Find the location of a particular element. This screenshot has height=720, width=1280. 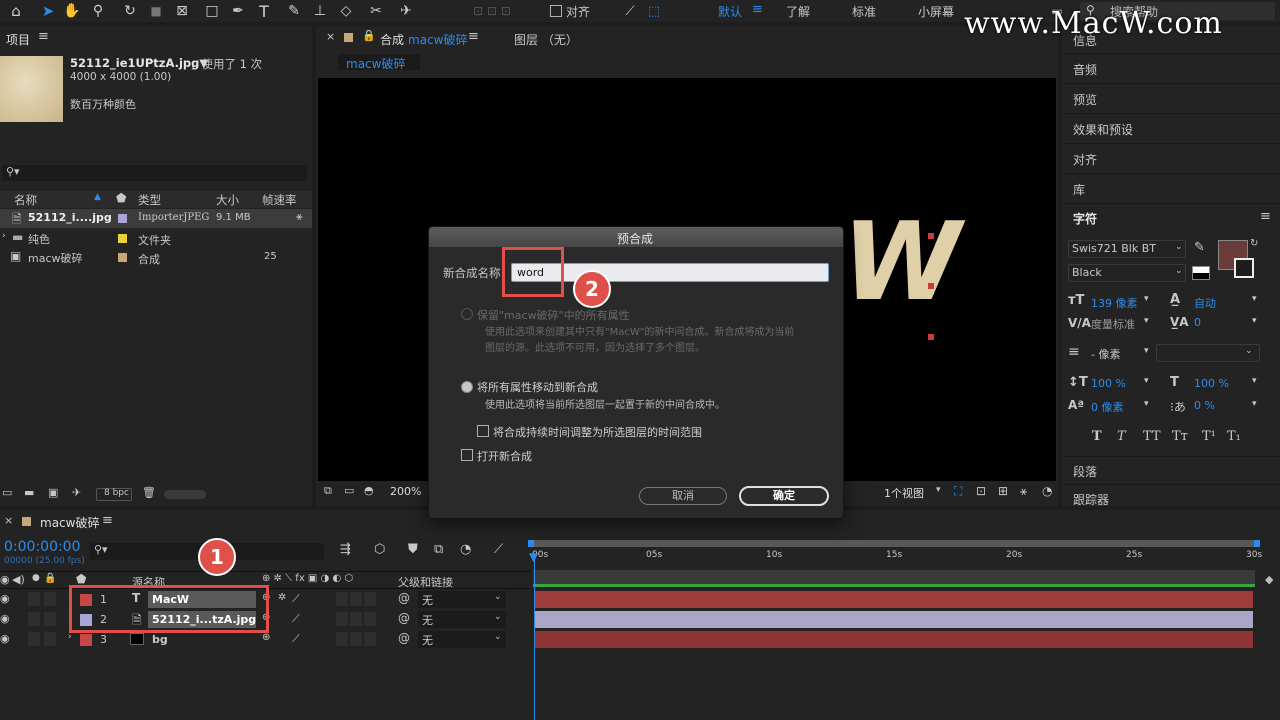

radio-move-attributes is located at coordinates (467, 387).